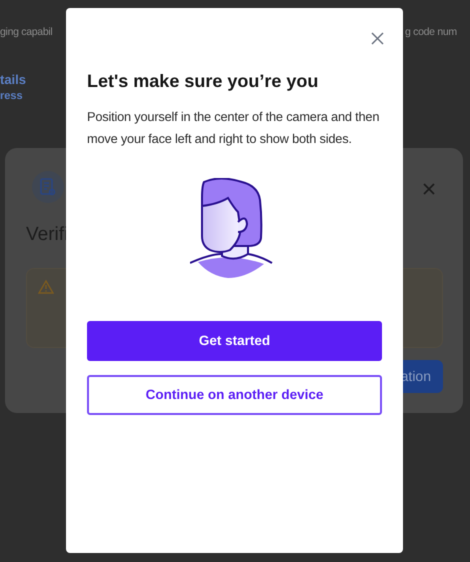 The image size is (470, 562). Describe the element at coordinates (48, 187) in the screenshot. I see `document-icon` at that location.